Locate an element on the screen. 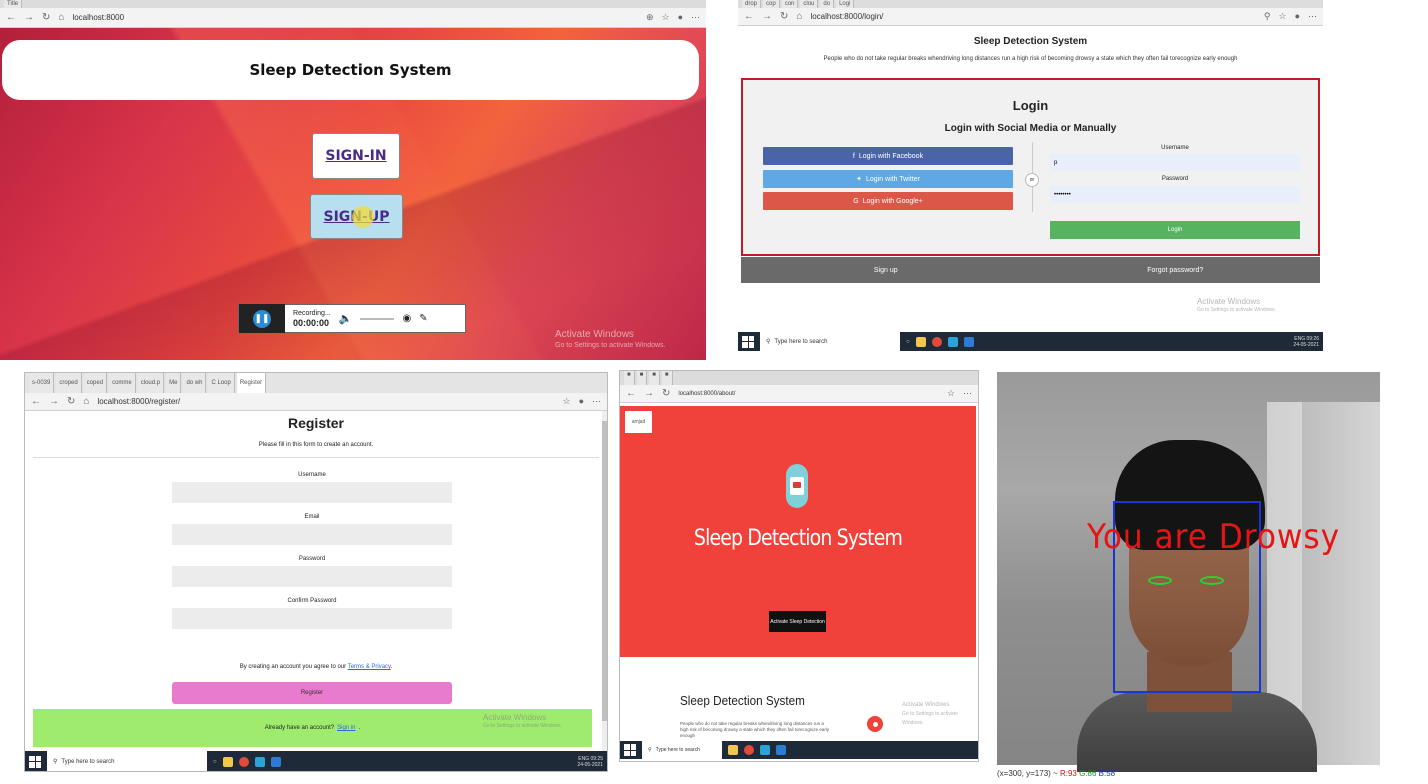 This screenshot has width=1428, height=784. browser-tab: croped is located at coordinates (69, 383).